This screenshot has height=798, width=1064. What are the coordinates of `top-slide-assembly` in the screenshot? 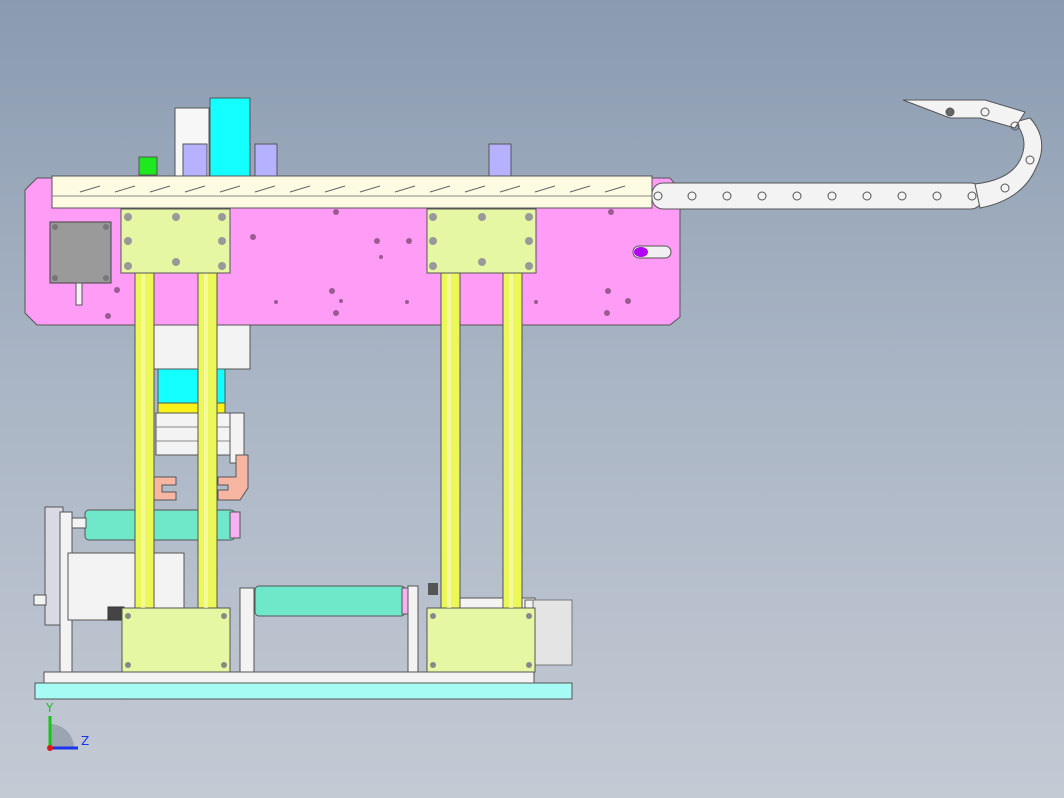 It's located at (325, 139).